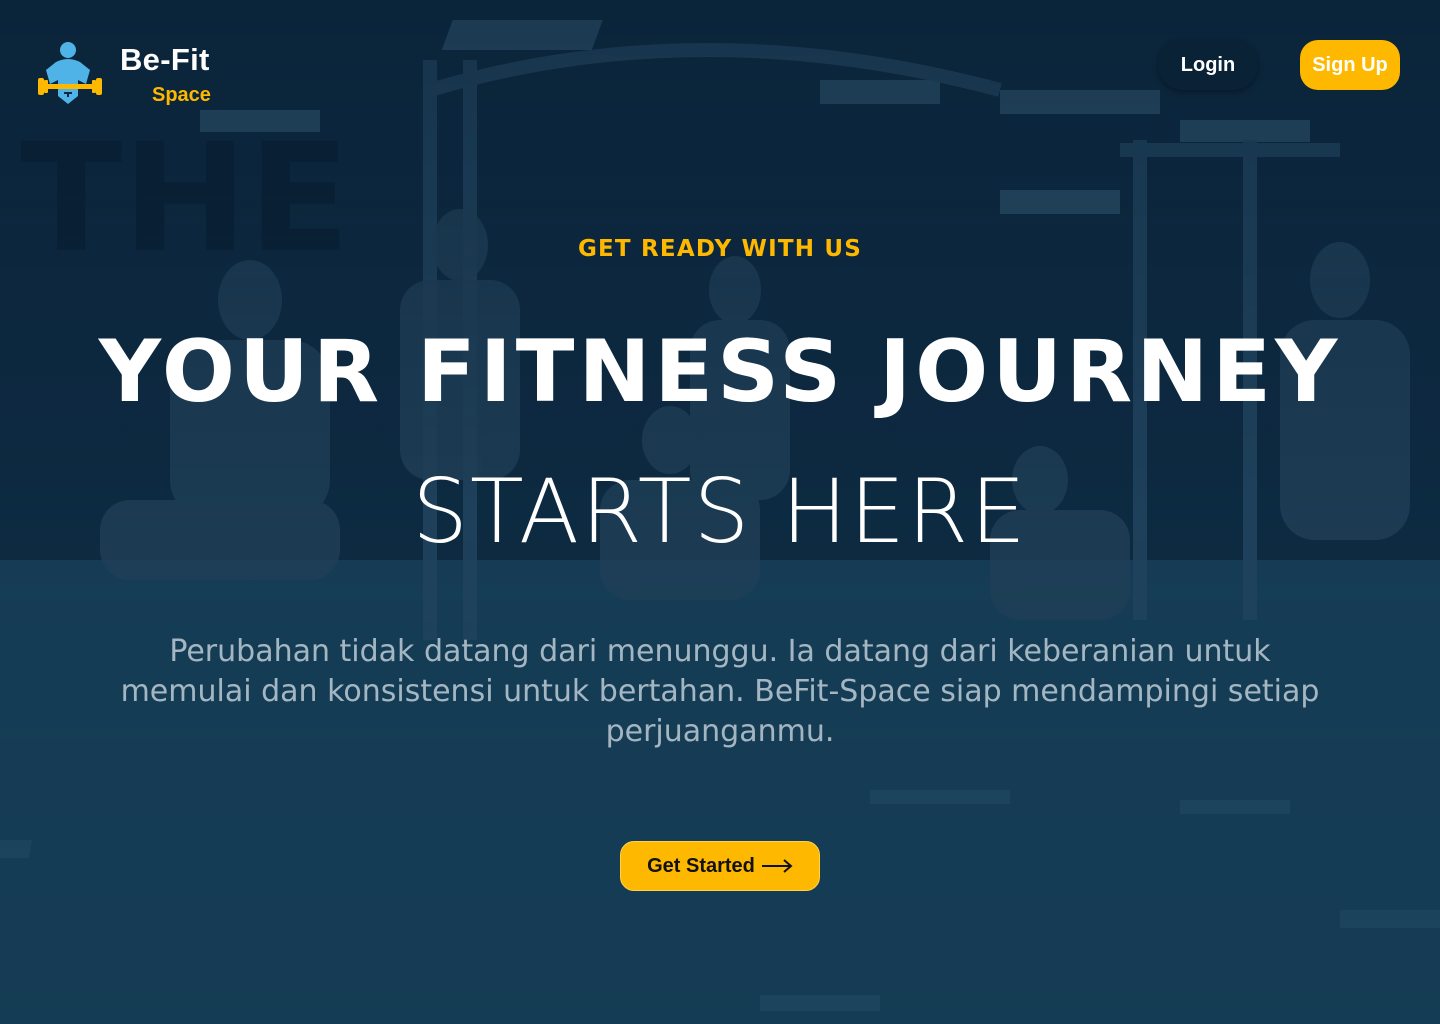 This screenshot has width=1440, height=1024. Describe the element at coordinates (70, 73) in the screenshot. I see `fitness-man-dumbbell-icon` at that location.